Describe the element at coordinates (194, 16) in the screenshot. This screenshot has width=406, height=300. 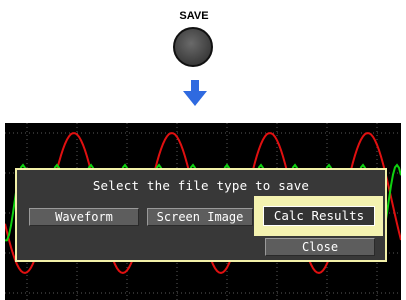
I see `save-key-label: SAVE` at that location.